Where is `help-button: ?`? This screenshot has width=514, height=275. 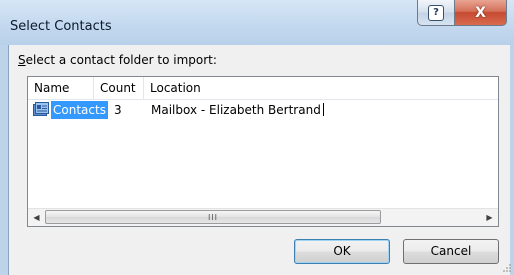
help-button: ? is located at coordinates (436, 13).